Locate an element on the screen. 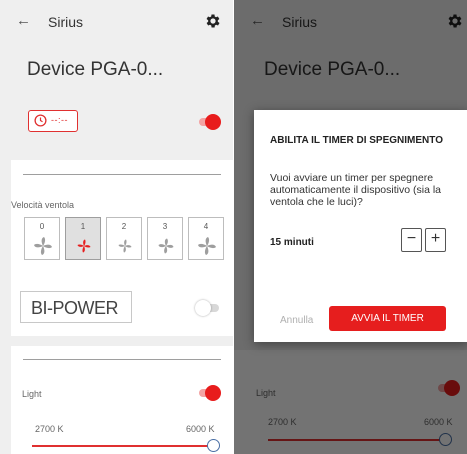 The width and height of the screenshot is (467, 454). bipower-label: BI-POWER is located at coordinates (75, 308).